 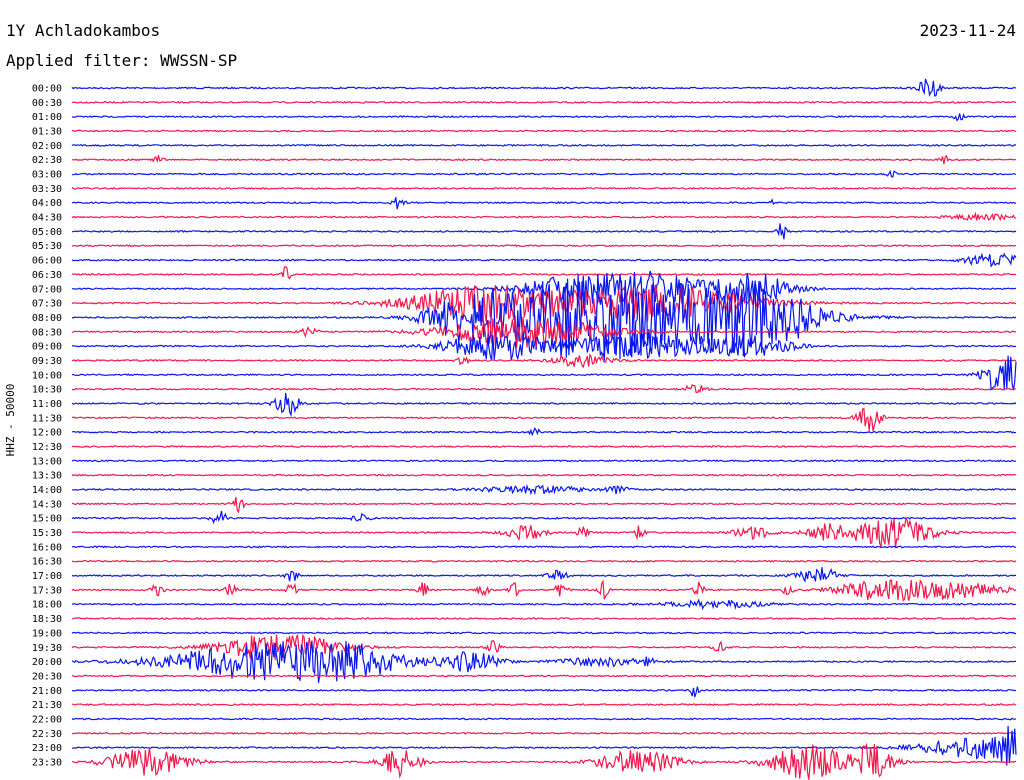 What do you see at coordinates (47, 361) in the screenshot?
I see `time-label: 09:30` at bounding box center [47, 361].